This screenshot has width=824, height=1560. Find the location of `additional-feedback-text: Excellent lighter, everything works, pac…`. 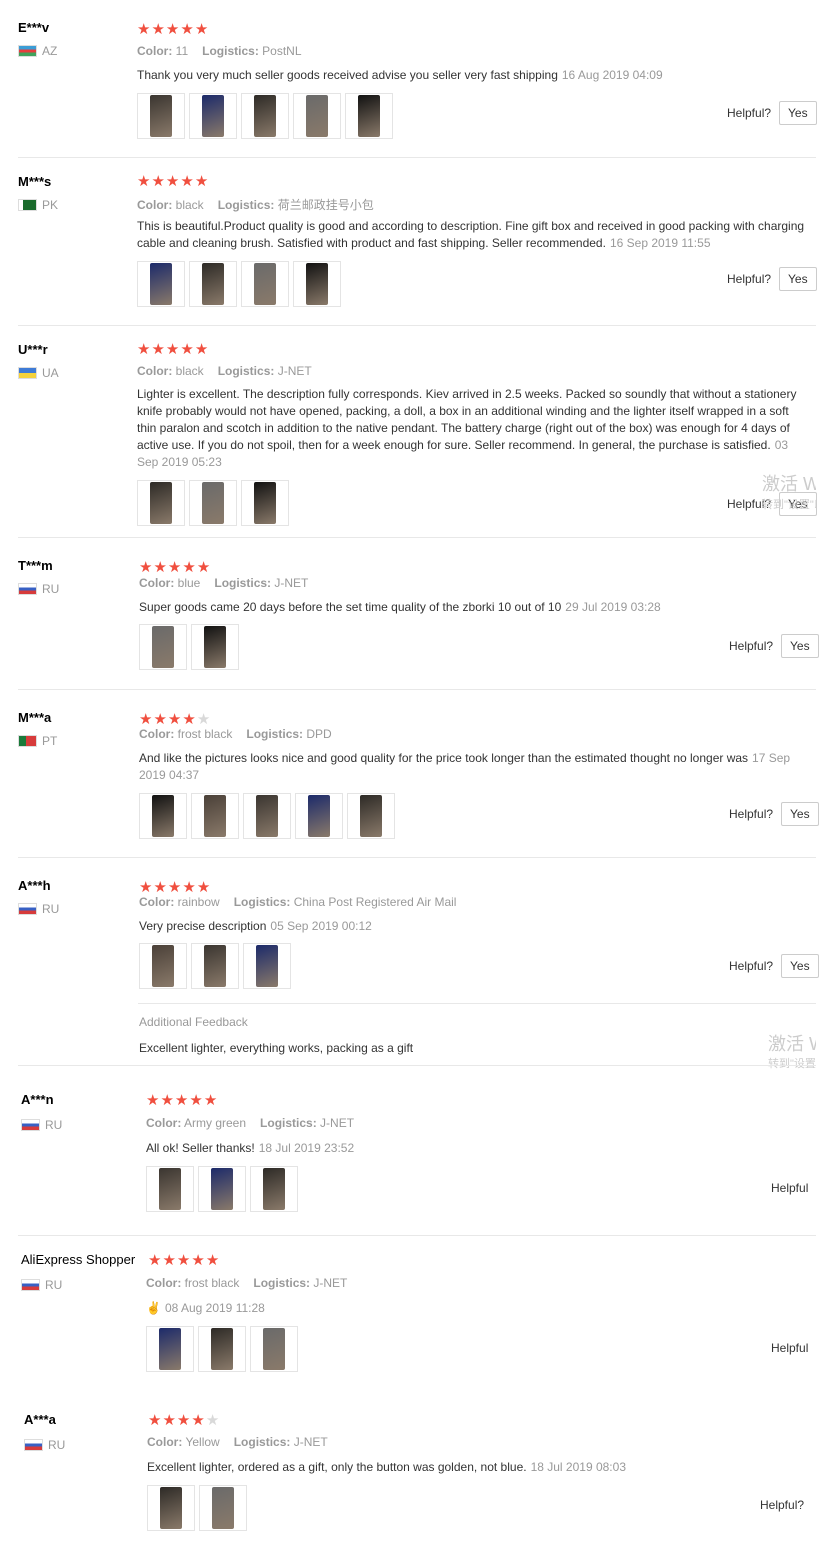

additional-feedback-text: Excellent lighter, everything works, pac… is located at coordinates (276, 1048).